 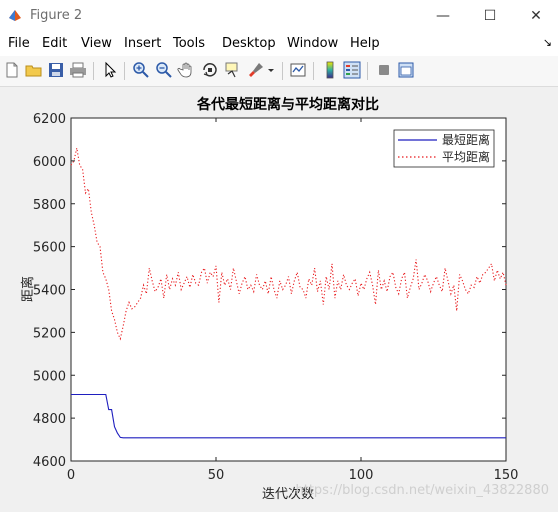 I want to click on save-icon, so click(x=56, y=70).